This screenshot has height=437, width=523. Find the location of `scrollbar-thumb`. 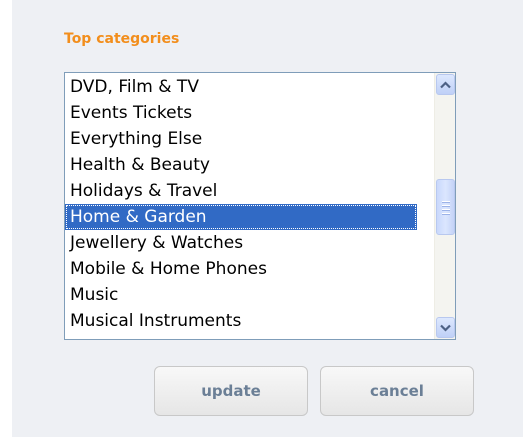

scrollbar-thumb is located at coordinates (445, 207).